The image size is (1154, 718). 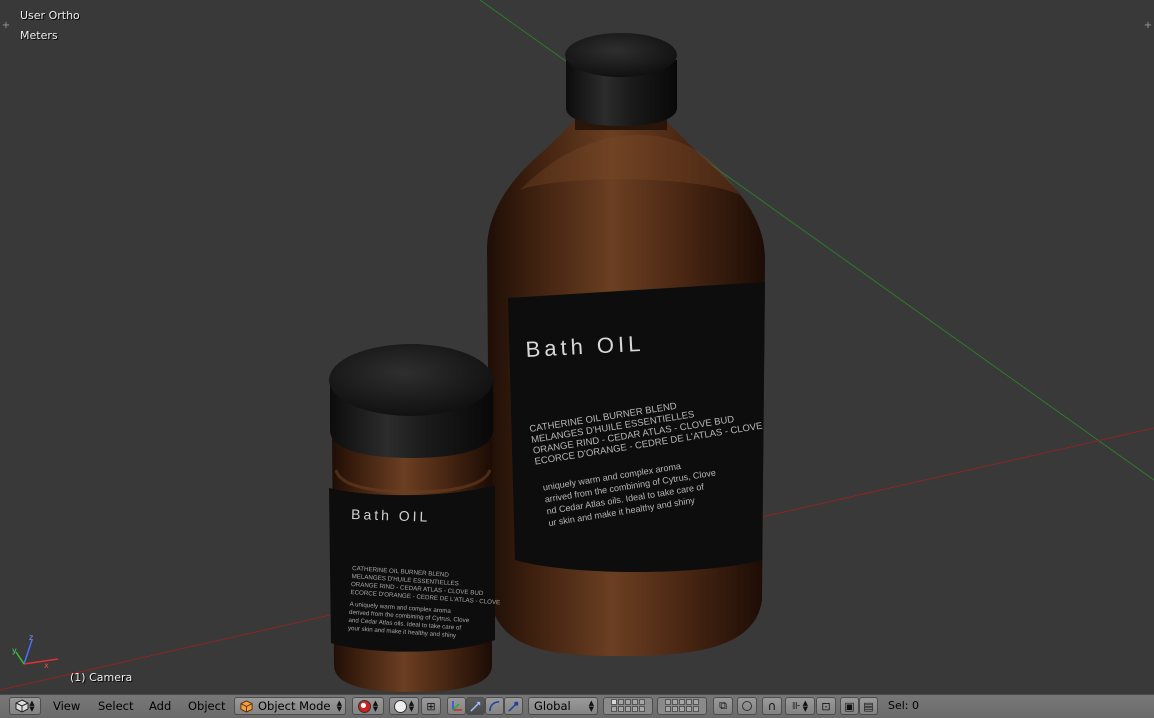 I want to click on mode-label: Object Mode, so click(x=294, y=706).